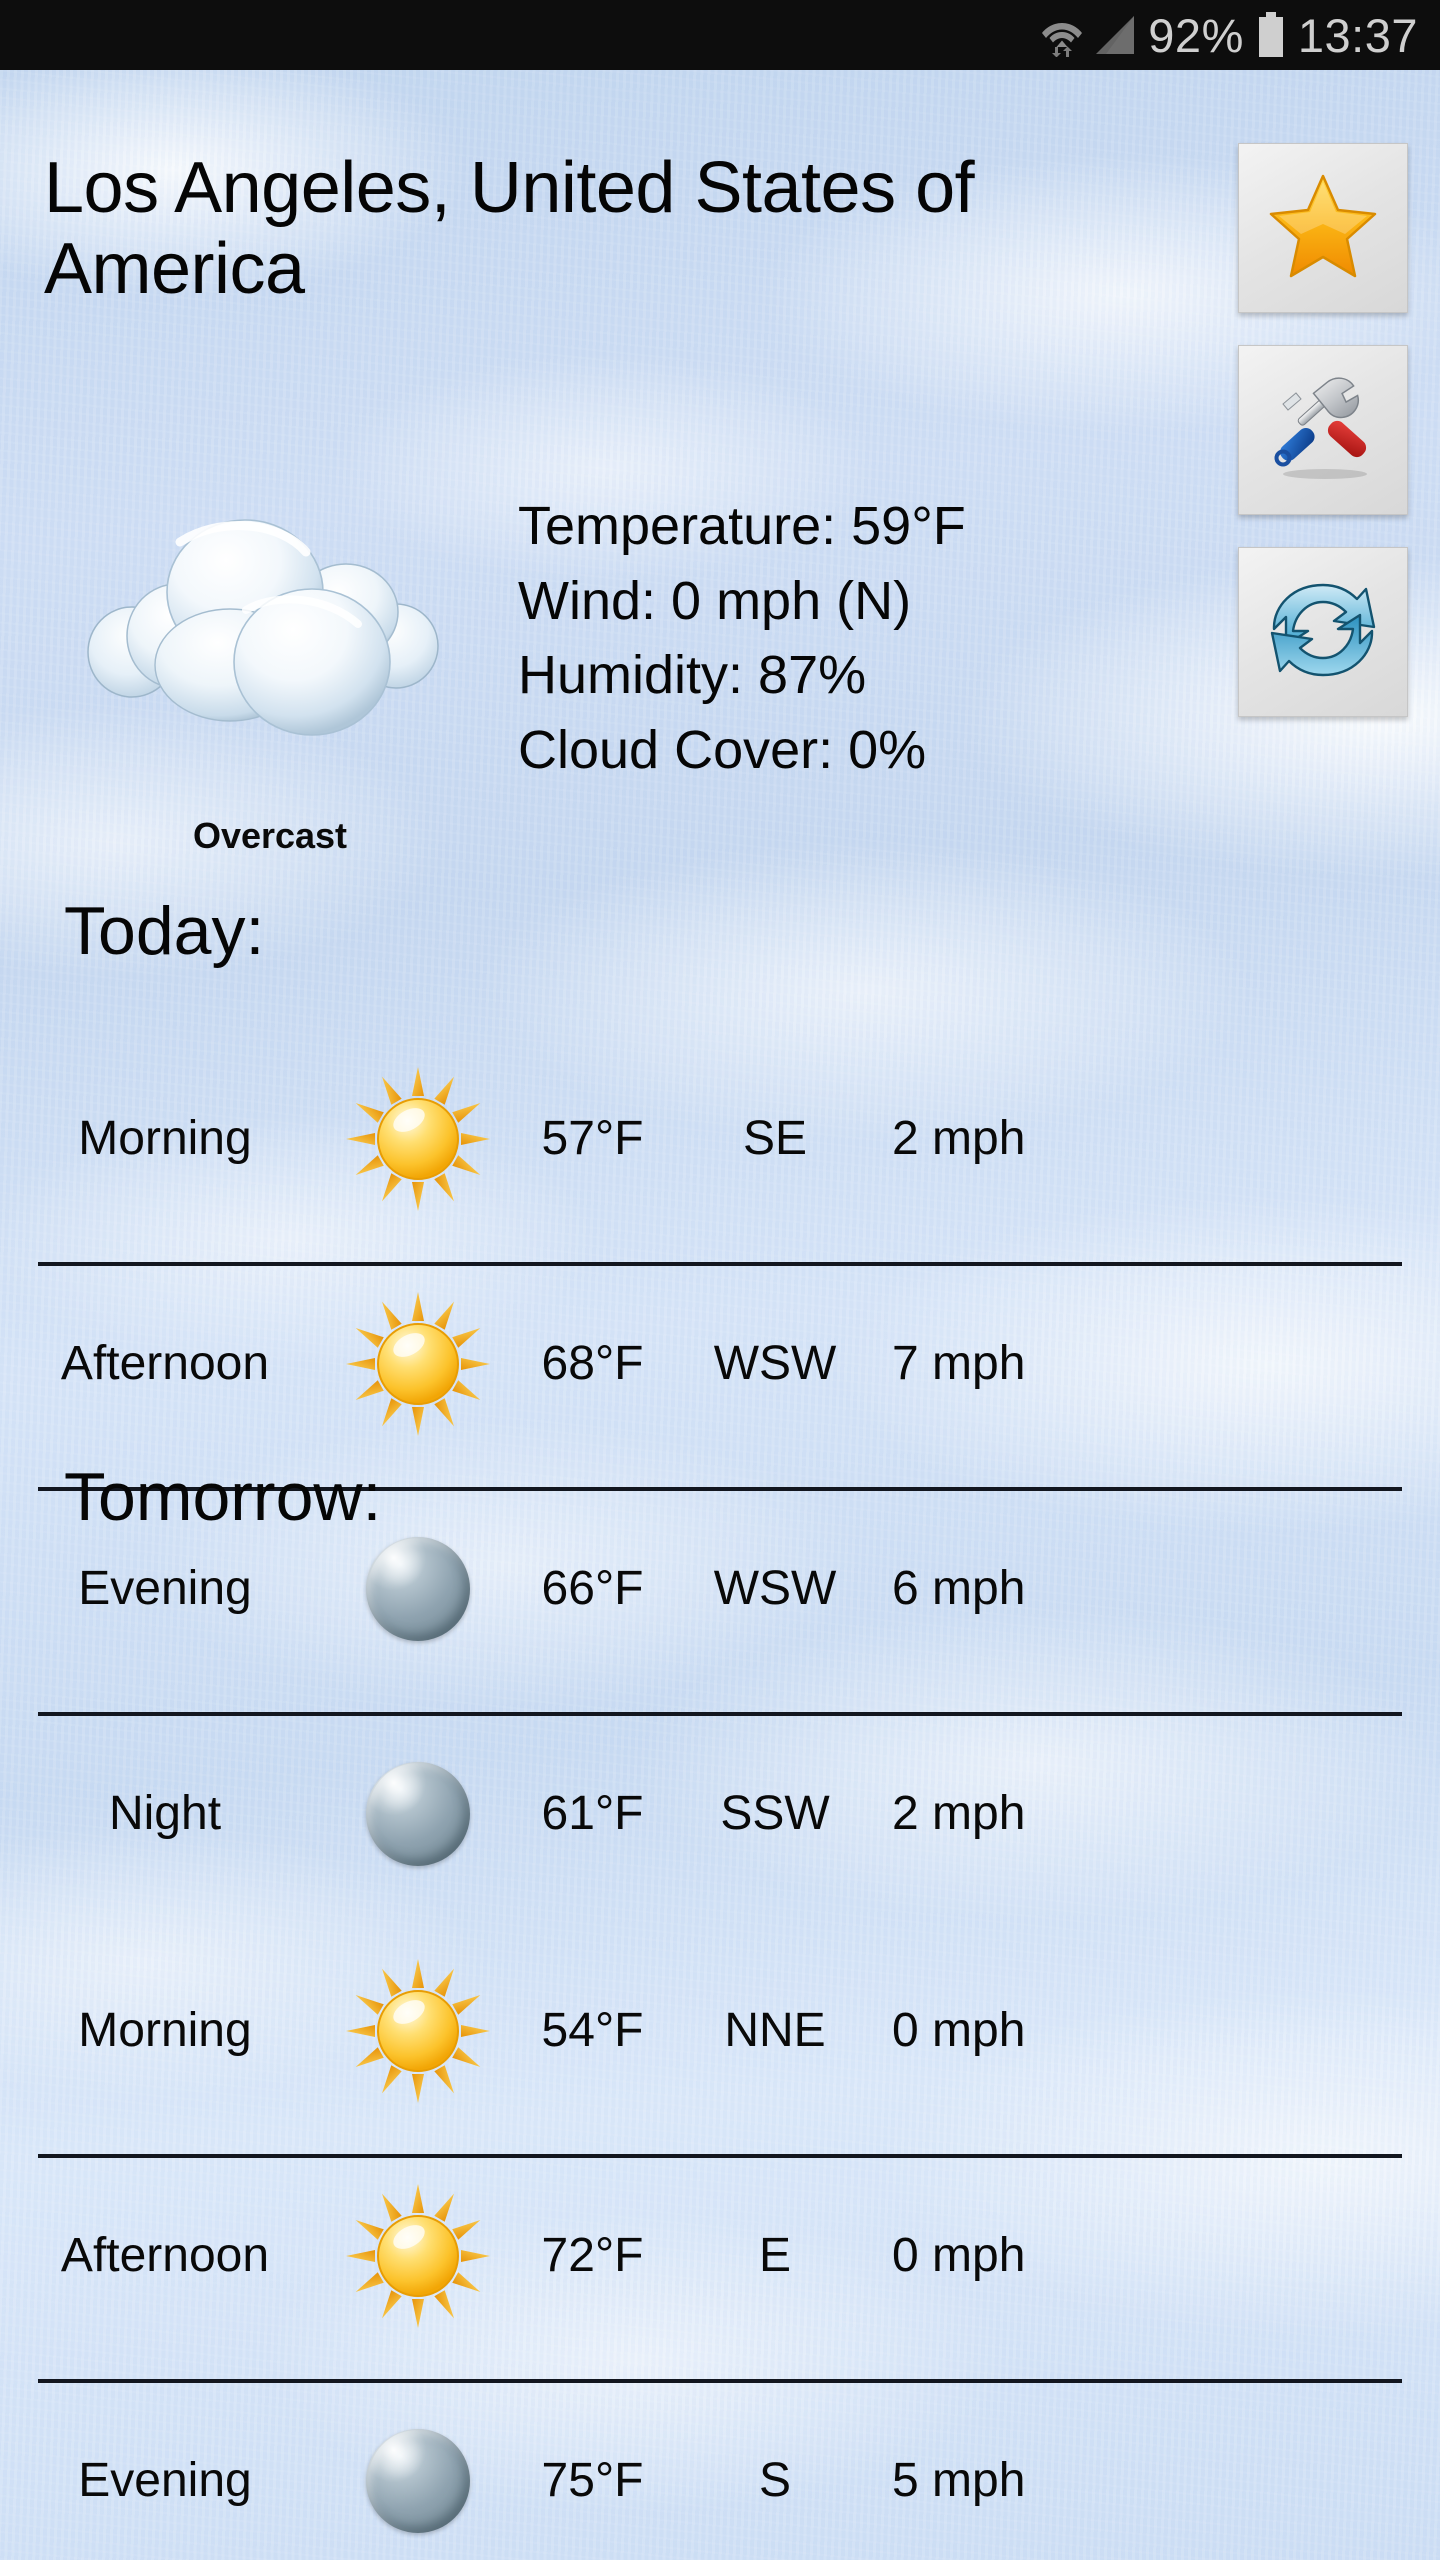 Image resolution: width=1440 pixels, height=2560 pixels. What do you see at coordinates (959, 1588) in the screenshot?
I see `wind-speed: 6 mph` at bounding box center [959, 1588].